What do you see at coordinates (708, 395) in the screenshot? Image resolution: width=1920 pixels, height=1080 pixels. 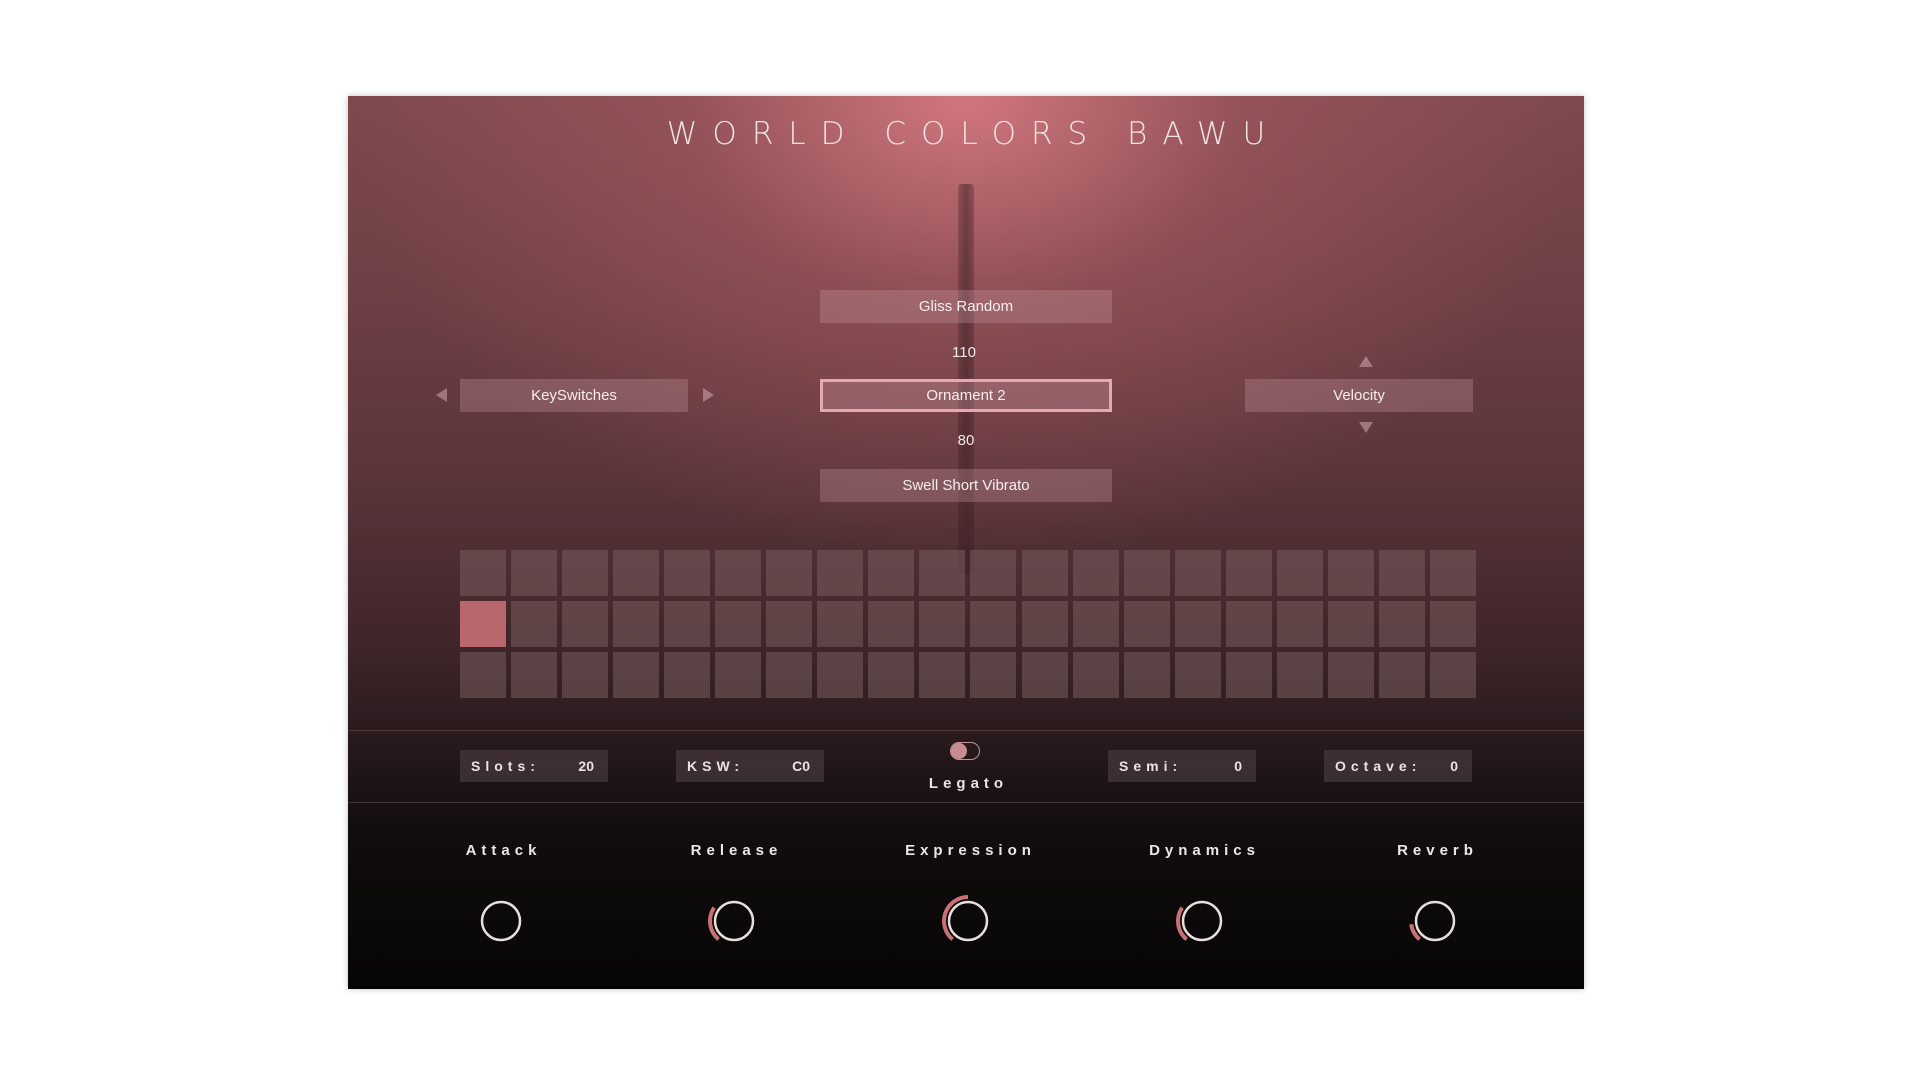 I see `keyswitch-next-arrow-icon` at bounding box center [708, 395].